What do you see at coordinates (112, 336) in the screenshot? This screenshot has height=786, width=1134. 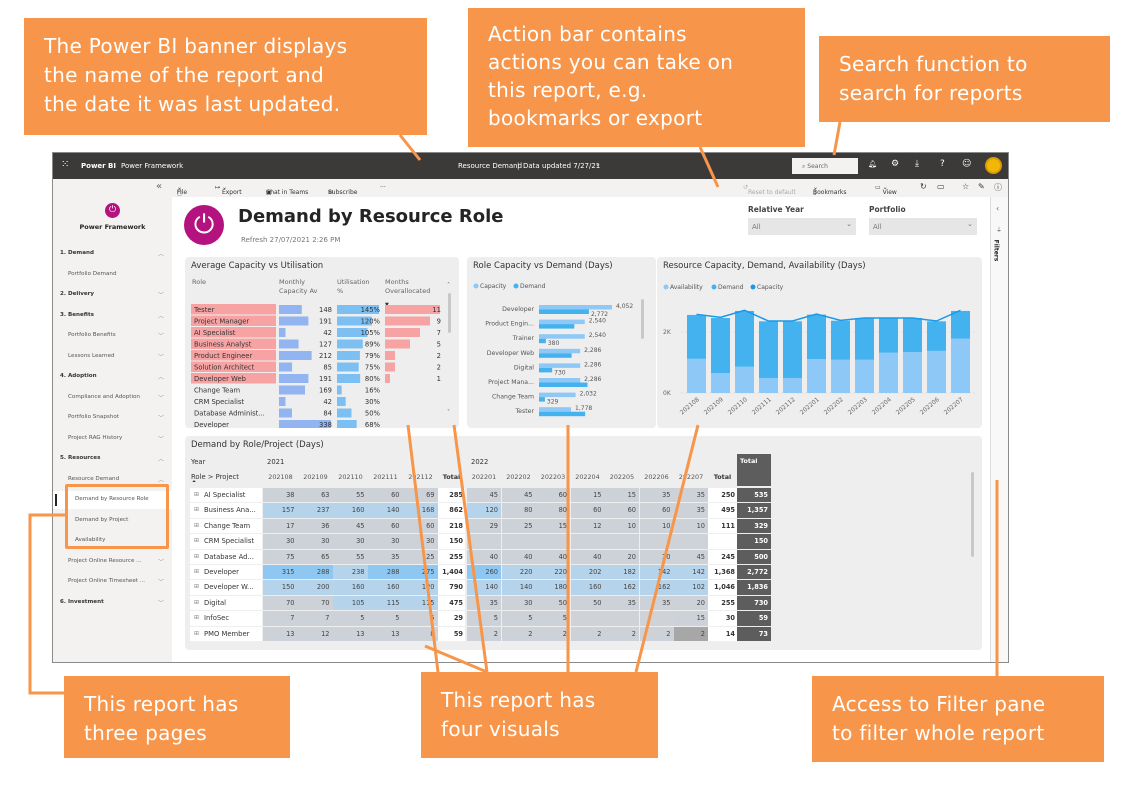 I see `nav-item: Portfolio Benefits ﹀` at bounding box center [112, 336].